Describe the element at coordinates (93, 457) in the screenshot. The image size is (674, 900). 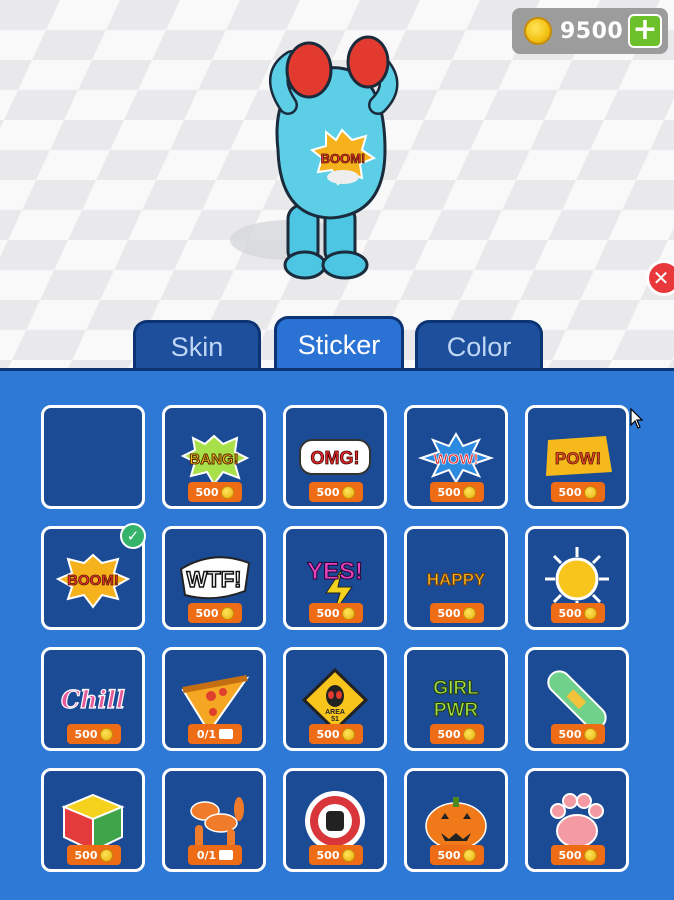
I see `sticker-cell-empty` at that location.